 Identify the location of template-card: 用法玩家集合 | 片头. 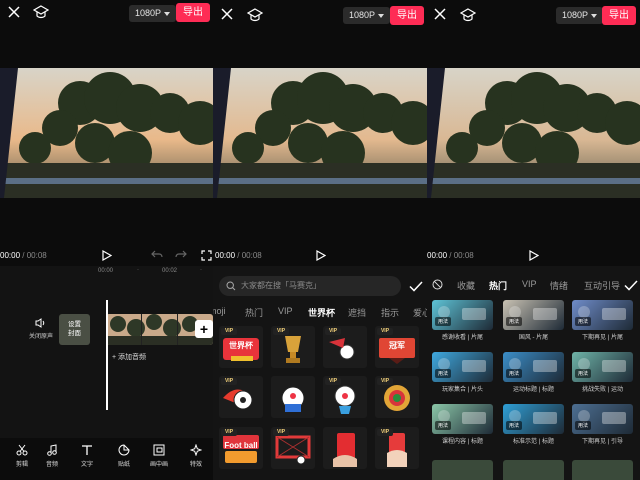
(462, 372).